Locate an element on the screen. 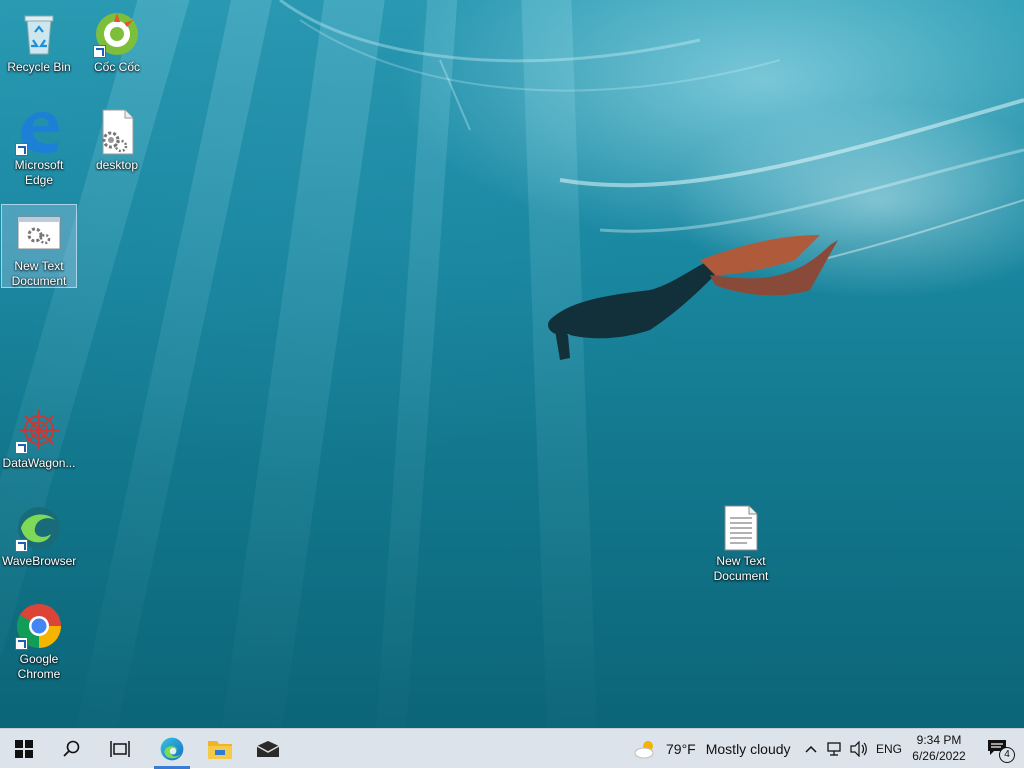  desktop-icon-google-chrome: Google Chrome is located at coordinates (39, 640).